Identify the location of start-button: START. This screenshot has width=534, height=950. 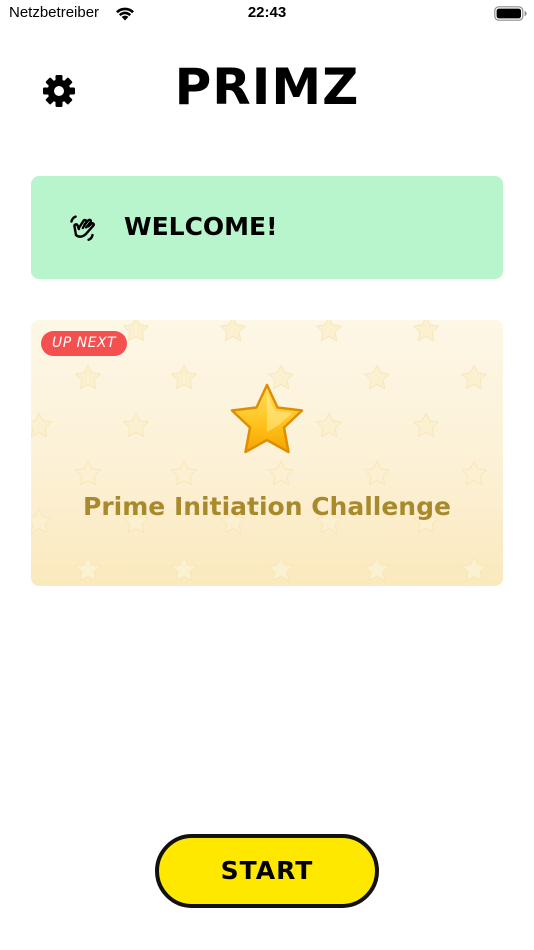
(267, 871).